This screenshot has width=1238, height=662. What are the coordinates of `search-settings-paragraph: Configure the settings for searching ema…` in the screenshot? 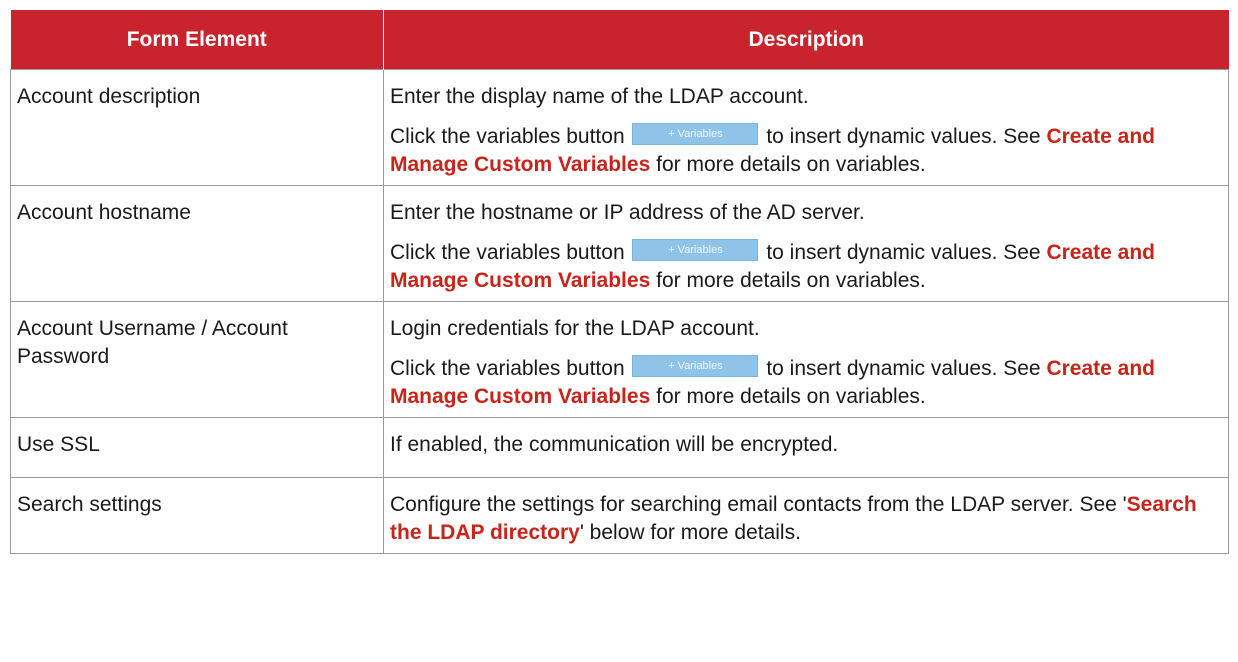 It's located at (806, 519).